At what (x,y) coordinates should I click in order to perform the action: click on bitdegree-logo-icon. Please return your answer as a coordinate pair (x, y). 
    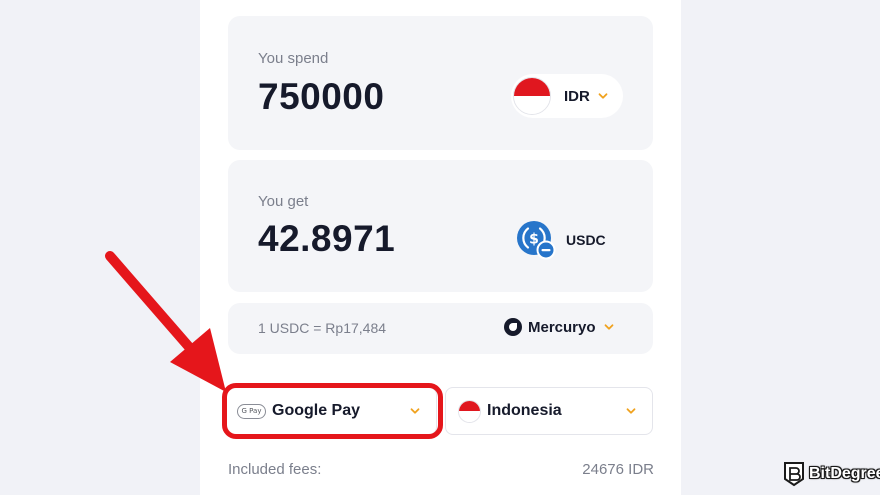
    Looking at the image, I should click on (794, 474).